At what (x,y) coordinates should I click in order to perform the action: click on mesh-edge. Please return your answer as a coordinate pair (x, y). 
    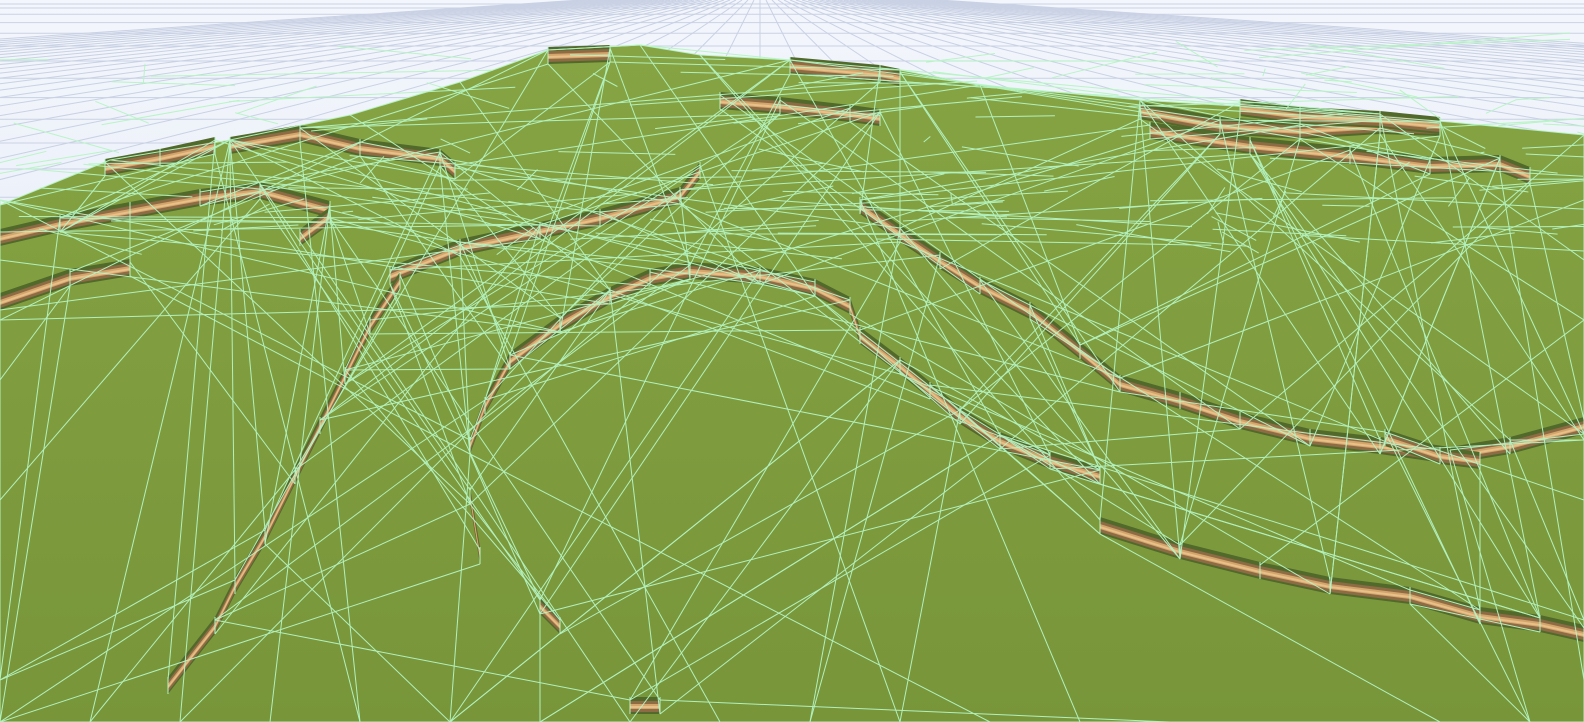
    Looking at the image, I should click on (1190, 74).